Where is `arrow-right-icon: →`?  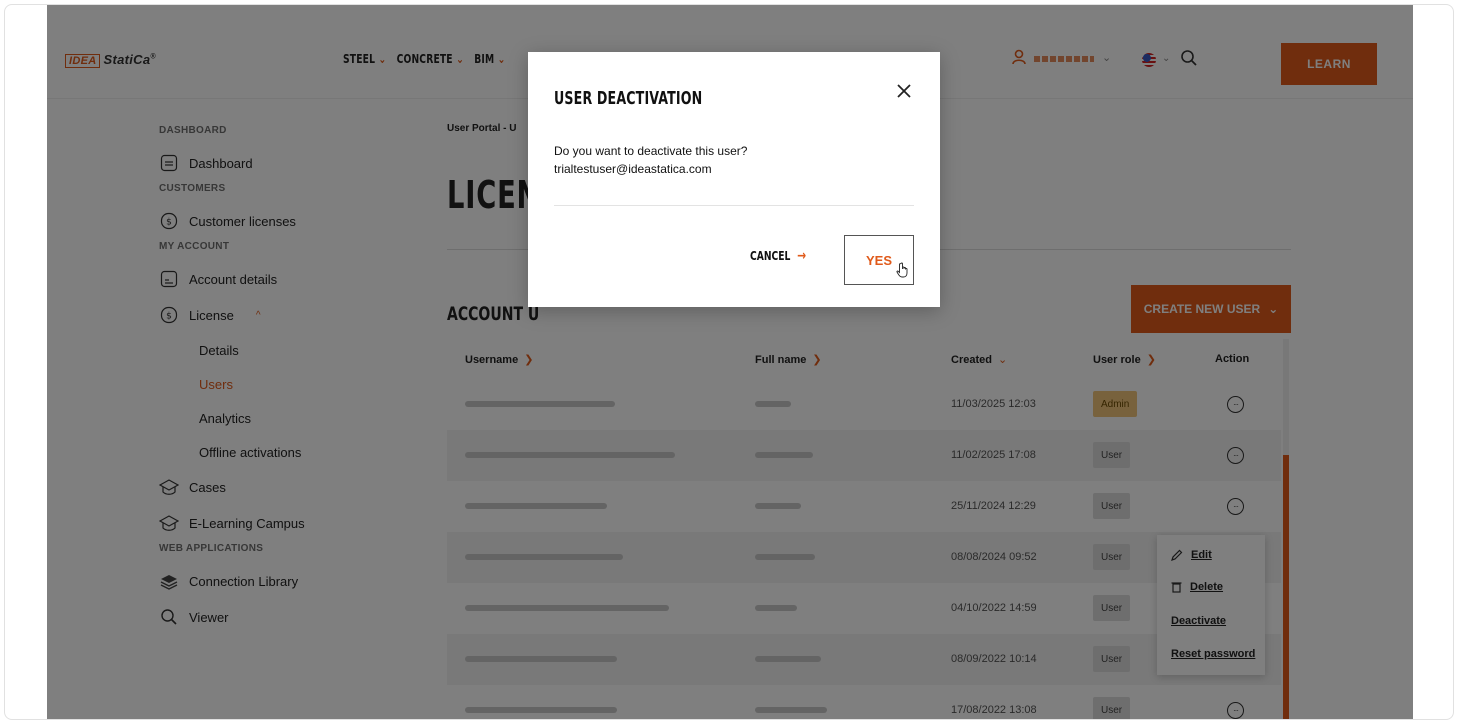
arrow-right-icon: → is located at coordinates (802, 256).